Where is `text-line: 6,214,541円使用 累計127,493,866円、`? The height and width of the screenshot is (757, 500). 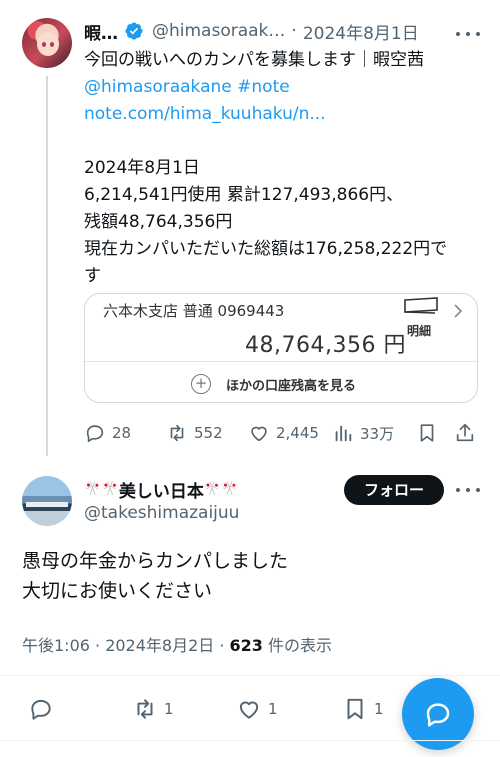
text-line: 6,214,541円使用 累計127,493,866円、 is located at coordinates (244, 195).